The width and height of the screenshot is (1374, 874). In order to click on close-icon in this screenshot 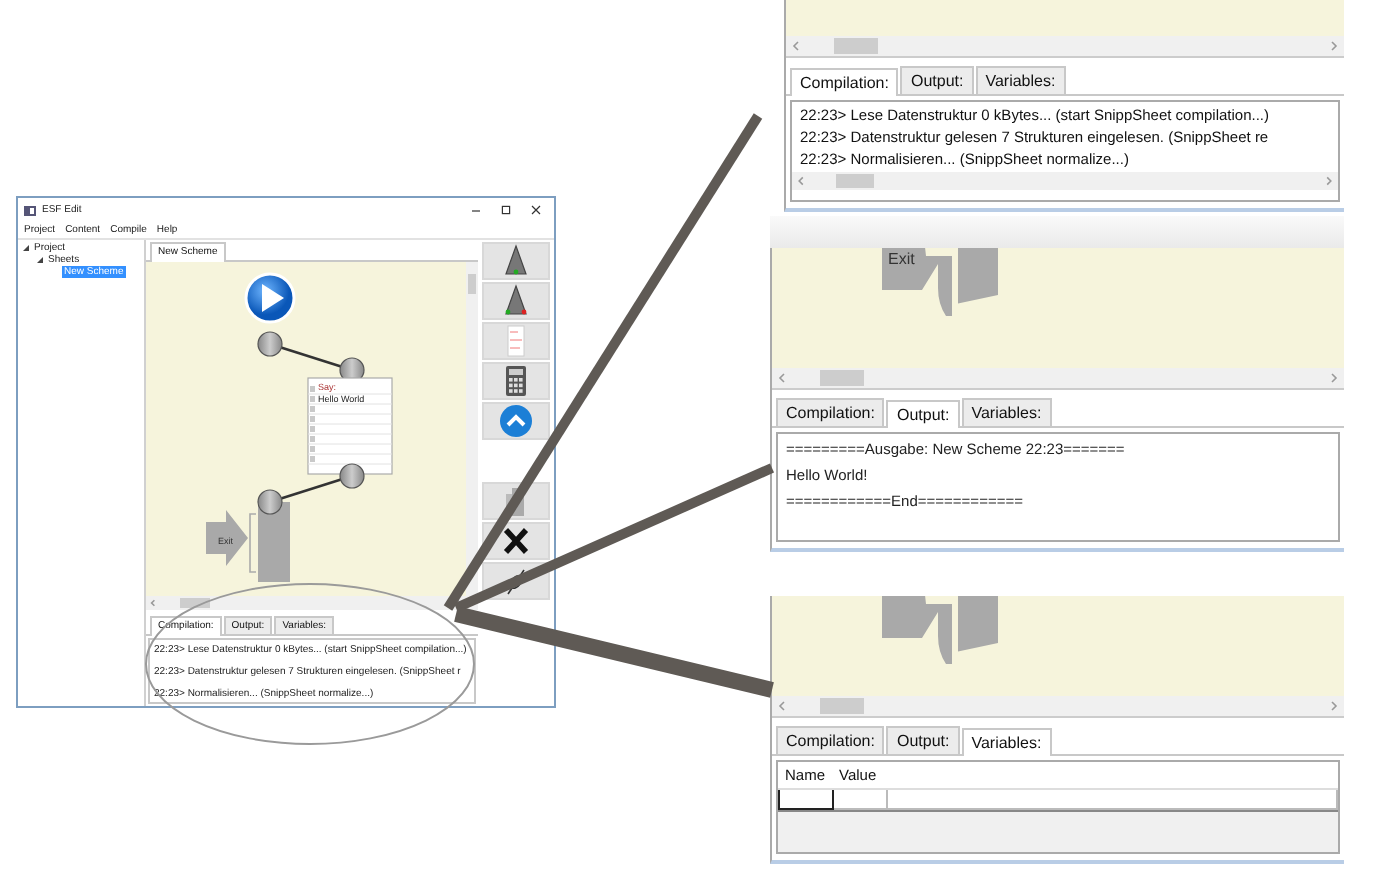, I will do `click(536, 210)`.